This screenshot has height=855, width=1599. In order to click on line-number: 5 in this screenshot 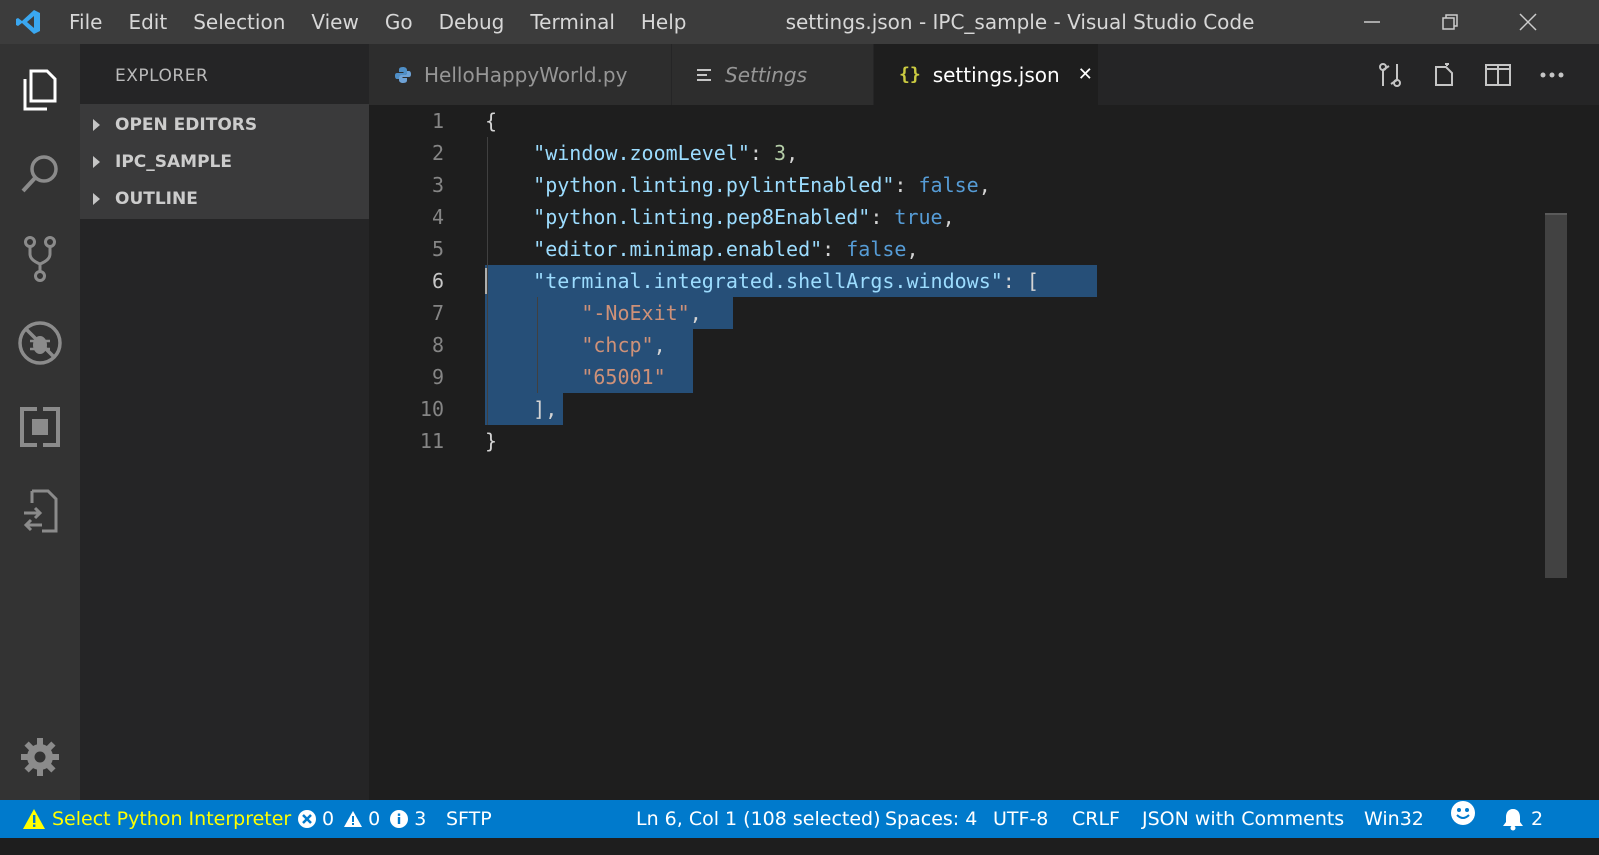, I will do `click(437, 249)`.